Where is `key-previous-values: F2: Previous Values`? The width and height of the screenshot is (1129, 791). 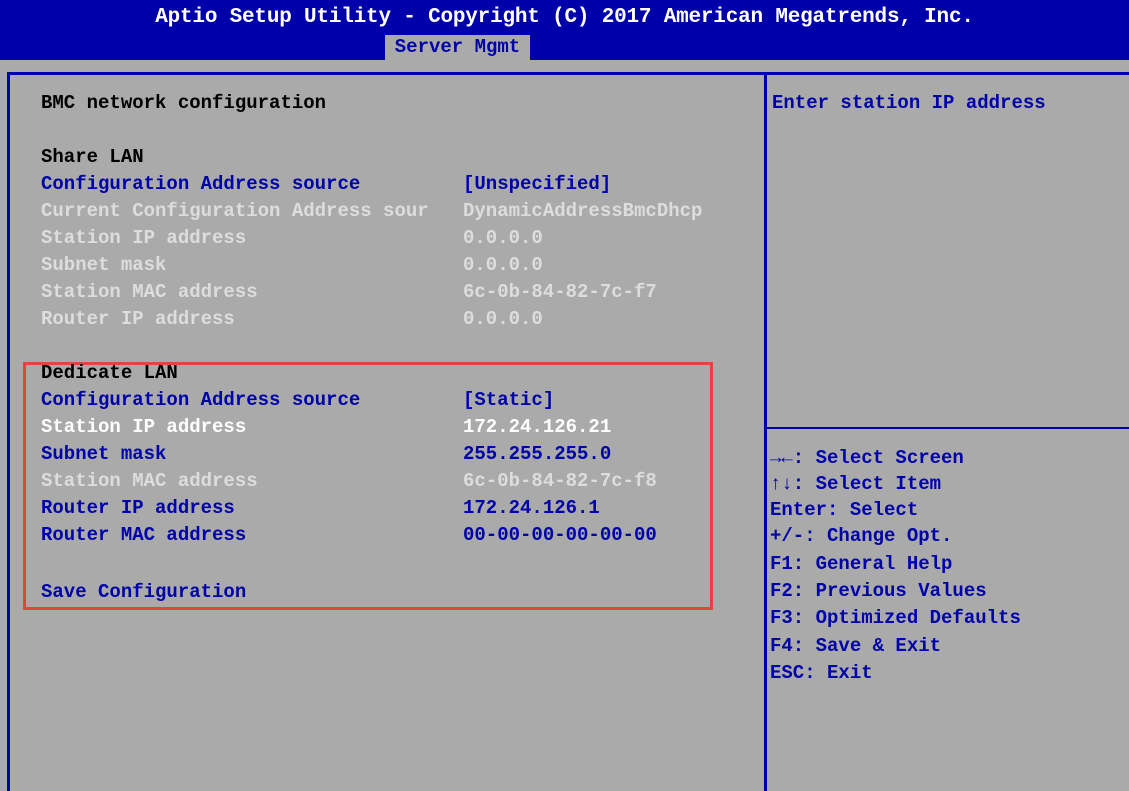 key-previous-values: F2: Previous Values is located at coordinates (878, 591).